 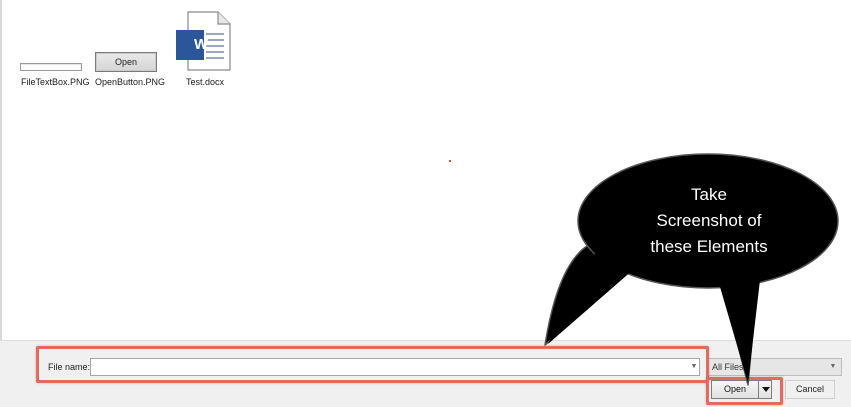 I want to click on open-button-thumbnail-icon: Open, so click(x=126, y=62).